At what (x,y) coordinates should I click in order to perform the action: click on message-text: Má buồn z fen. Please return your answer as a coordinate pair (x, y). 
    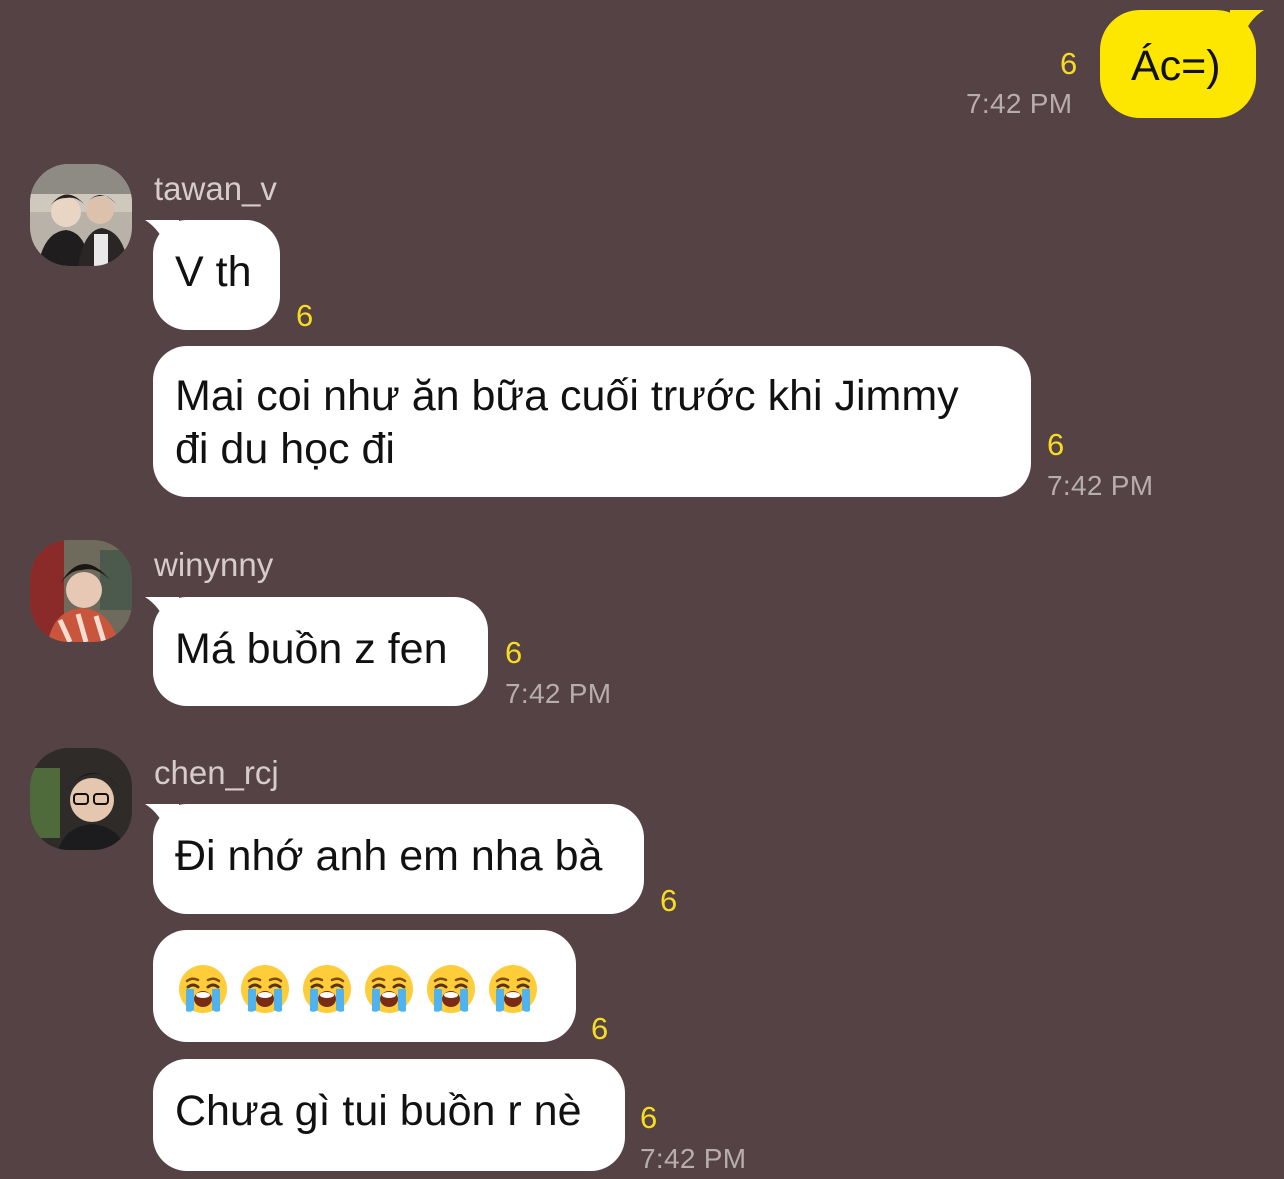
    Looking at the image, I should click on (311, 649).